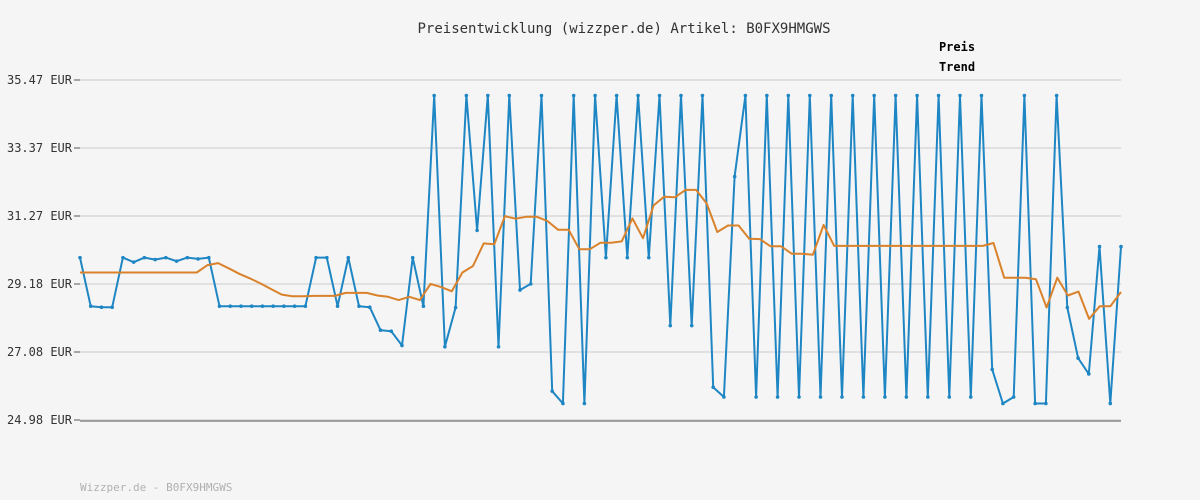  Describe the element at coordinates (40, 148) in the screenshot. I see `y-tick-label: 33.37 EUR` at that location.